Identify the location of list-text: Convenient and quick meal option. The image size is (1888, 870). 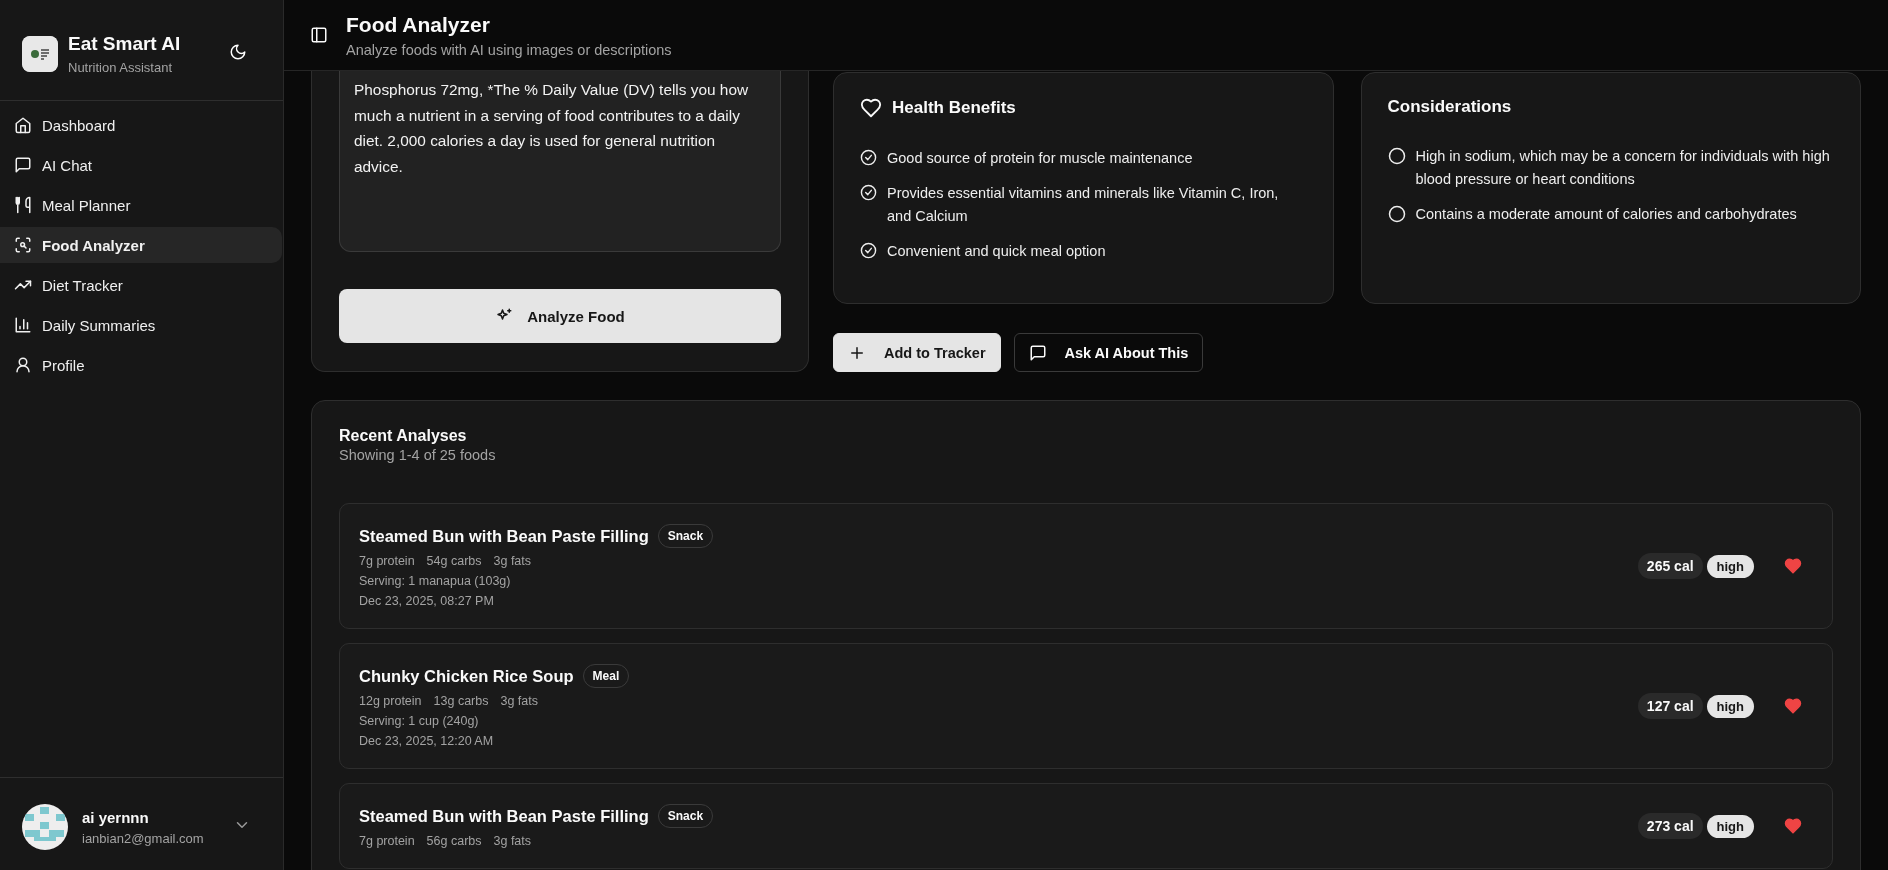
(996, 251).